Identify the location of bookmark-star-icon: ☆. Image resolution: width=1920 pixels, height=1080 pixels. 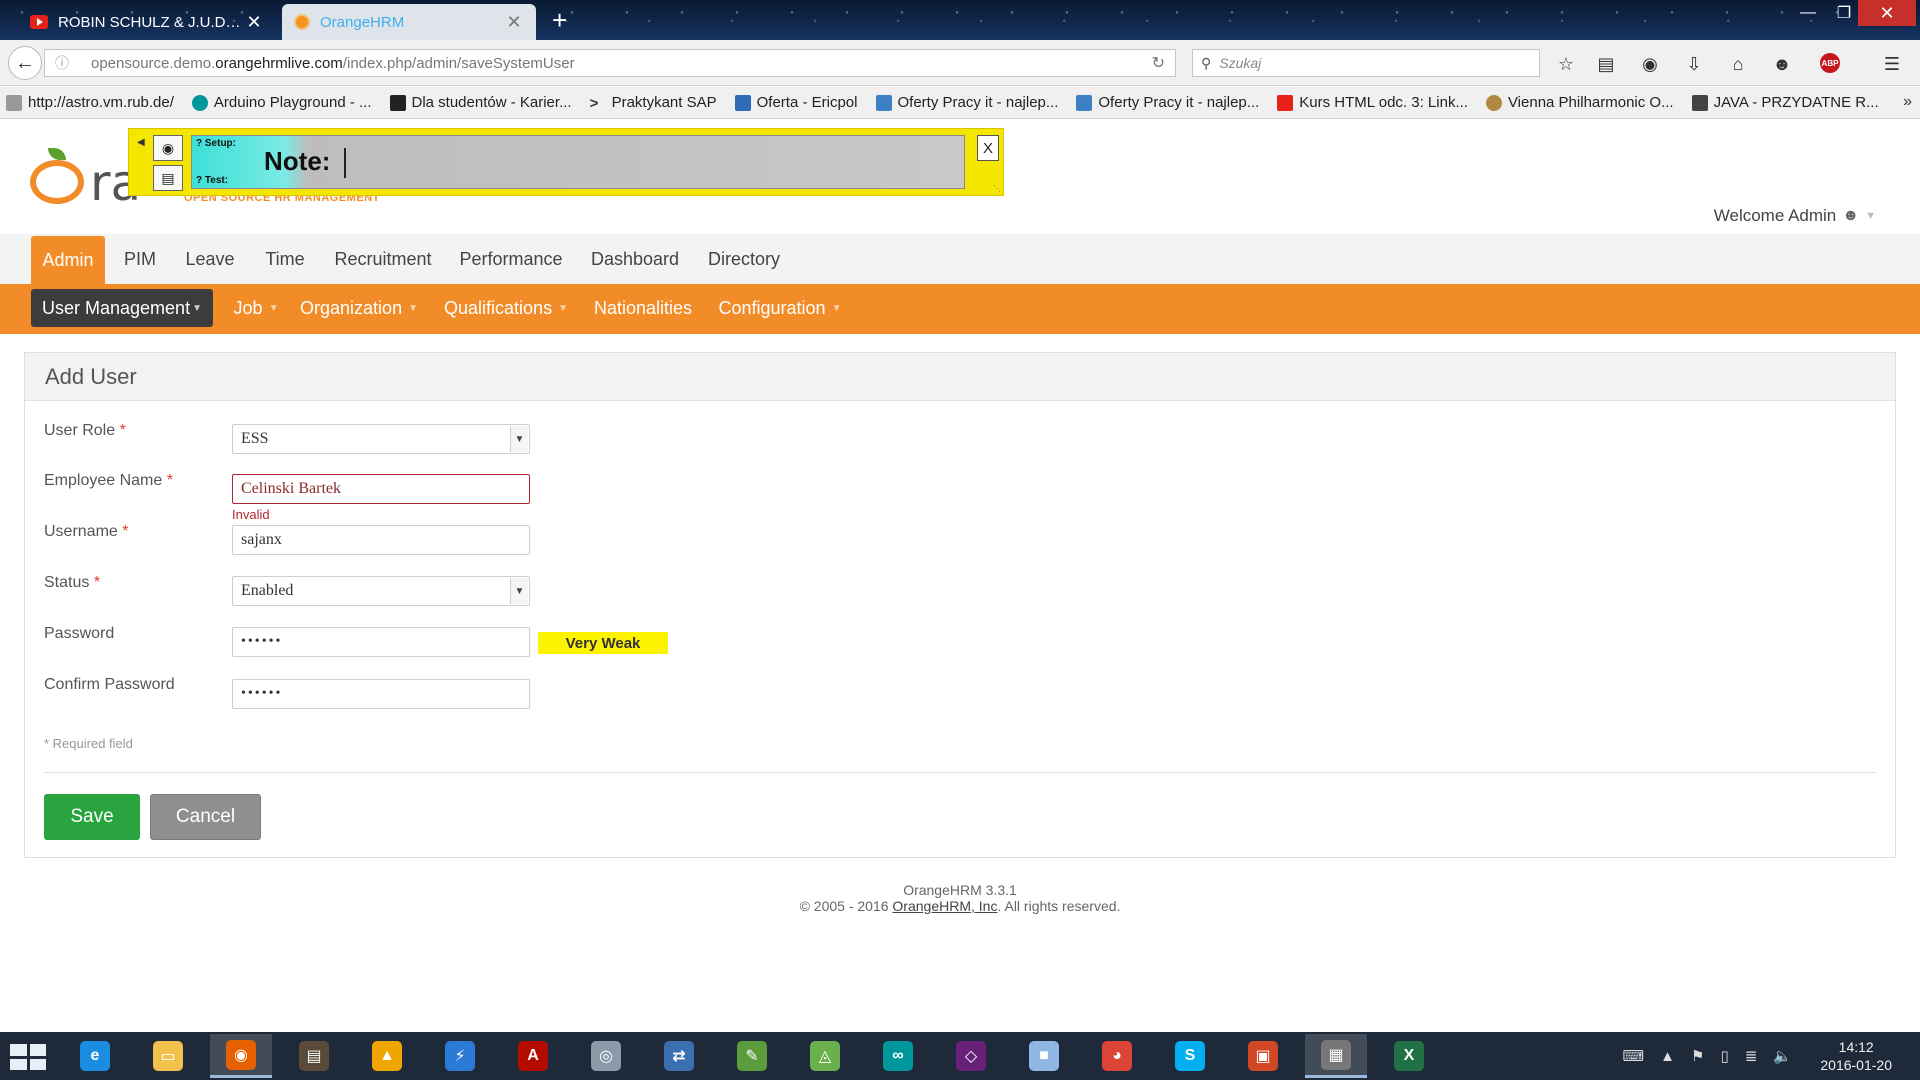
(1566, 64).